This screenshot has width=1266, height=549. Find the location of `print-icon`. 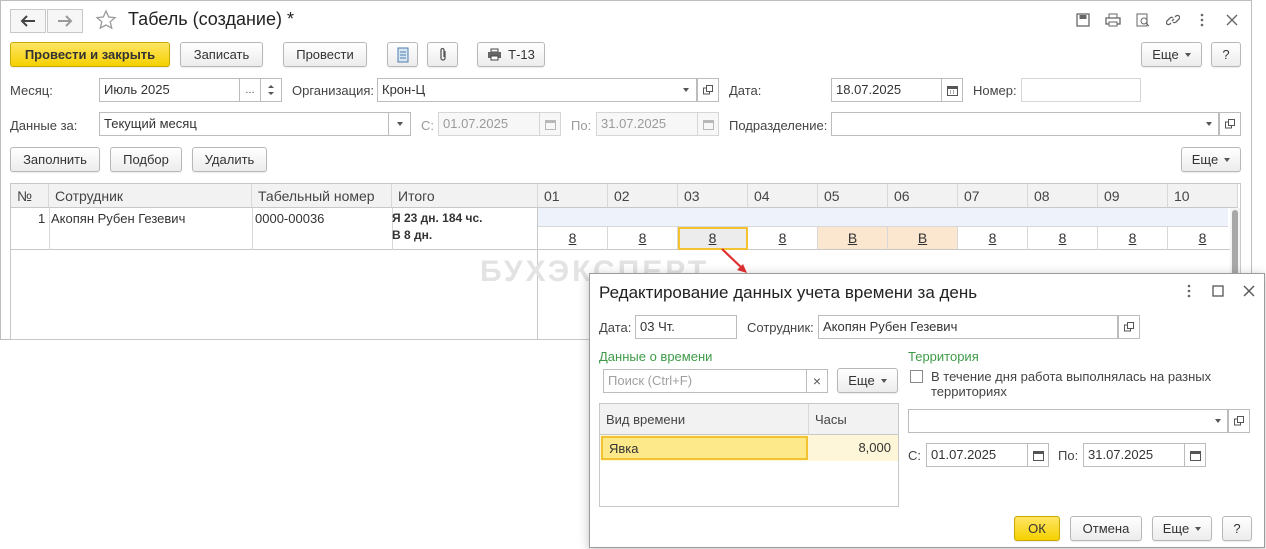

print-icon is located at coordinates (1113, 20).